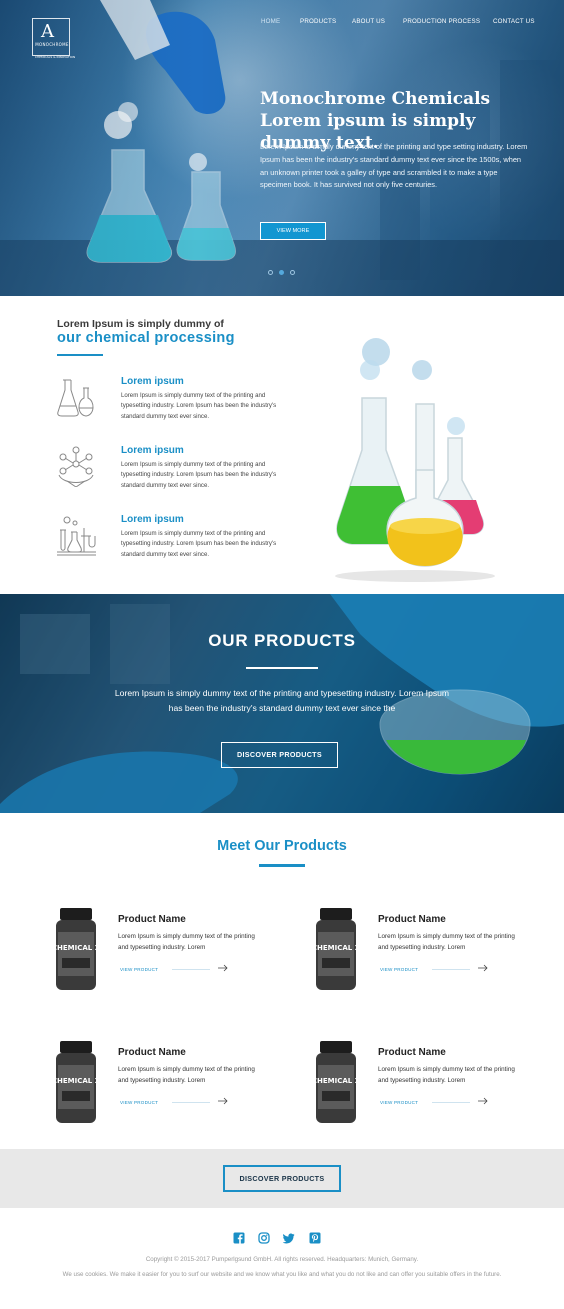  I want to click on pinterest-icon, so click(315, 1238).